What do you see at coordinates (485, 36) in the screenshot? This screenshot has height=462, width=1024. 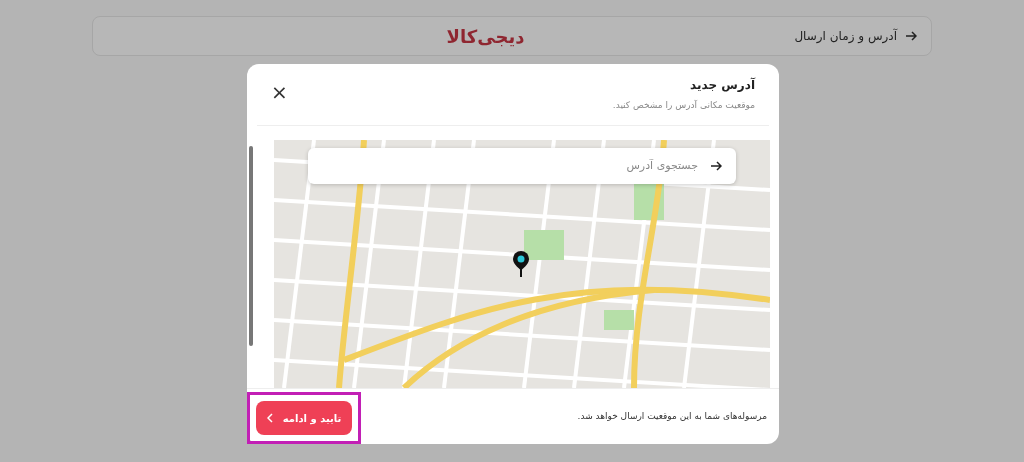 I see `logo: دیجی‌کالا` at bounding box center [485, 36].